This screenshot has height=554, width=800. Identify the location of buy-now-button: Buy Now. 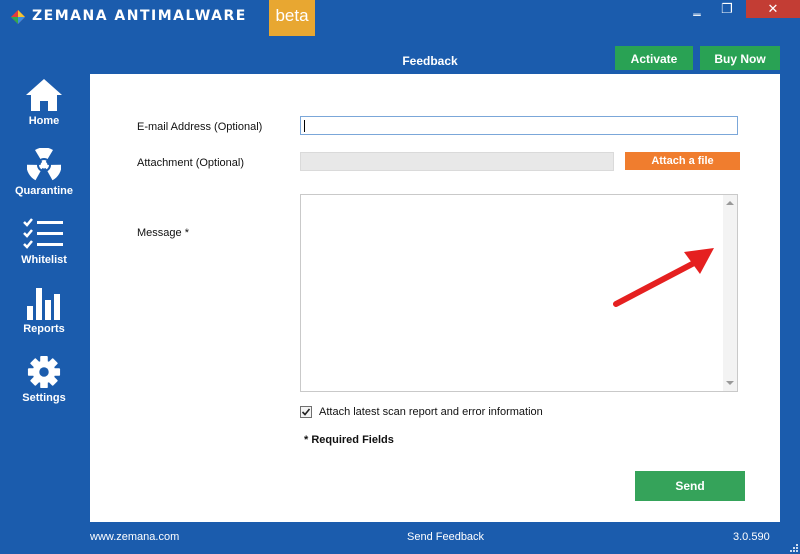
(740, 58).